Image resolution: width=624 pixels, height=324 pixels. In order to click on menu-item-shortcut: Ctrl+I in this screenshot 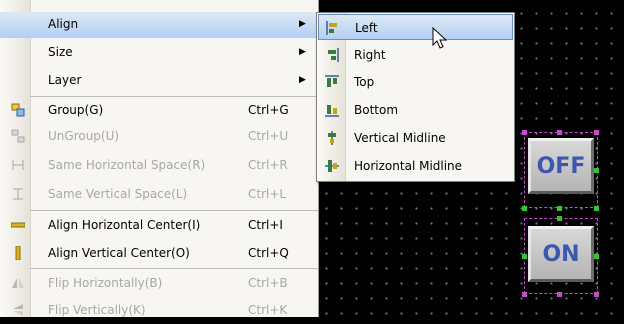, I will do `click(265, 225)`.